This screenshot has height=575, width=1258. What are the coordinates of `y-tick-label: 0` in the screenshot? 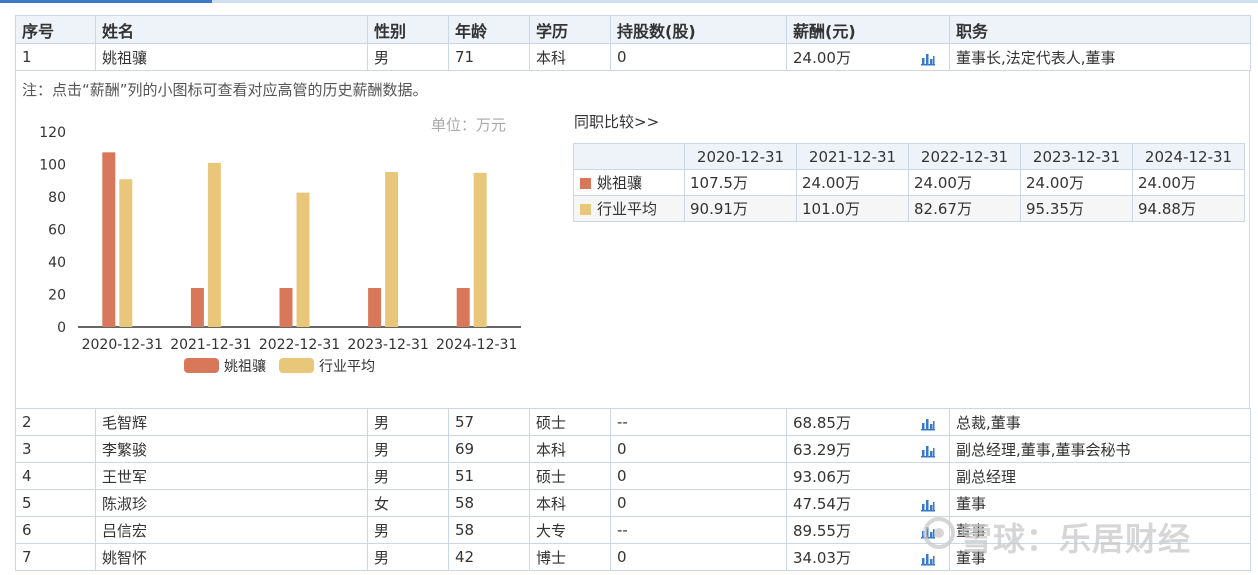 It's located at (61, 328).